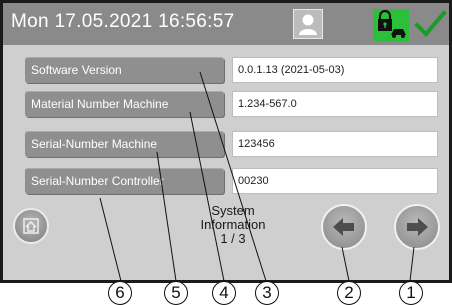  What do you see at coordinates (267, 293) in the screenshot?
I see `callout-3: 3` at bounding box center [267, 293].